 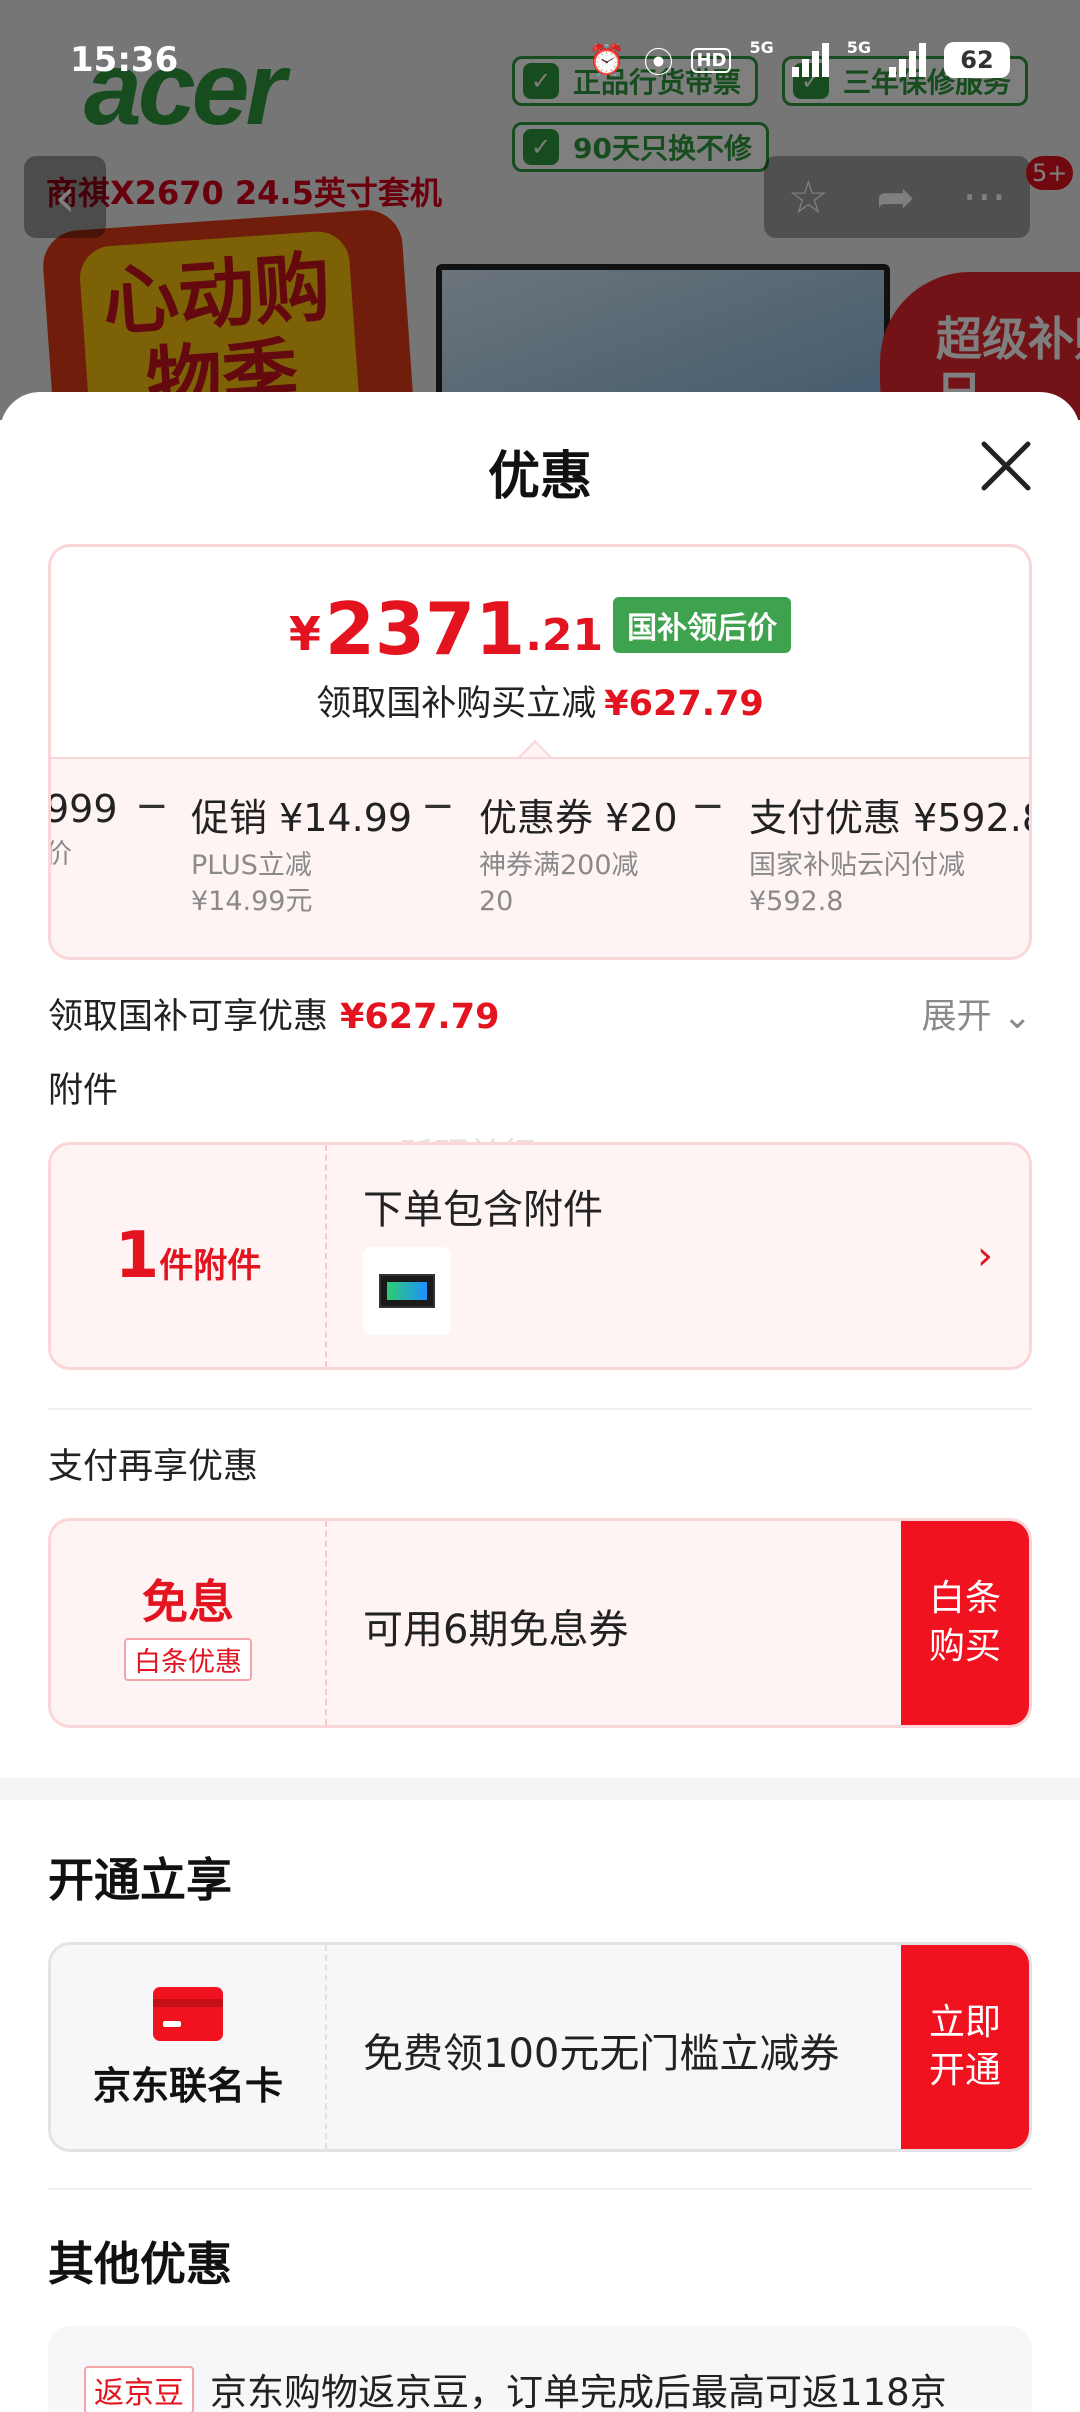 What do you see at coordinates (188, 1659) in the screenshot?
I see `baitiao-tag: 白条优惠` at bounding box center [188, 1659].